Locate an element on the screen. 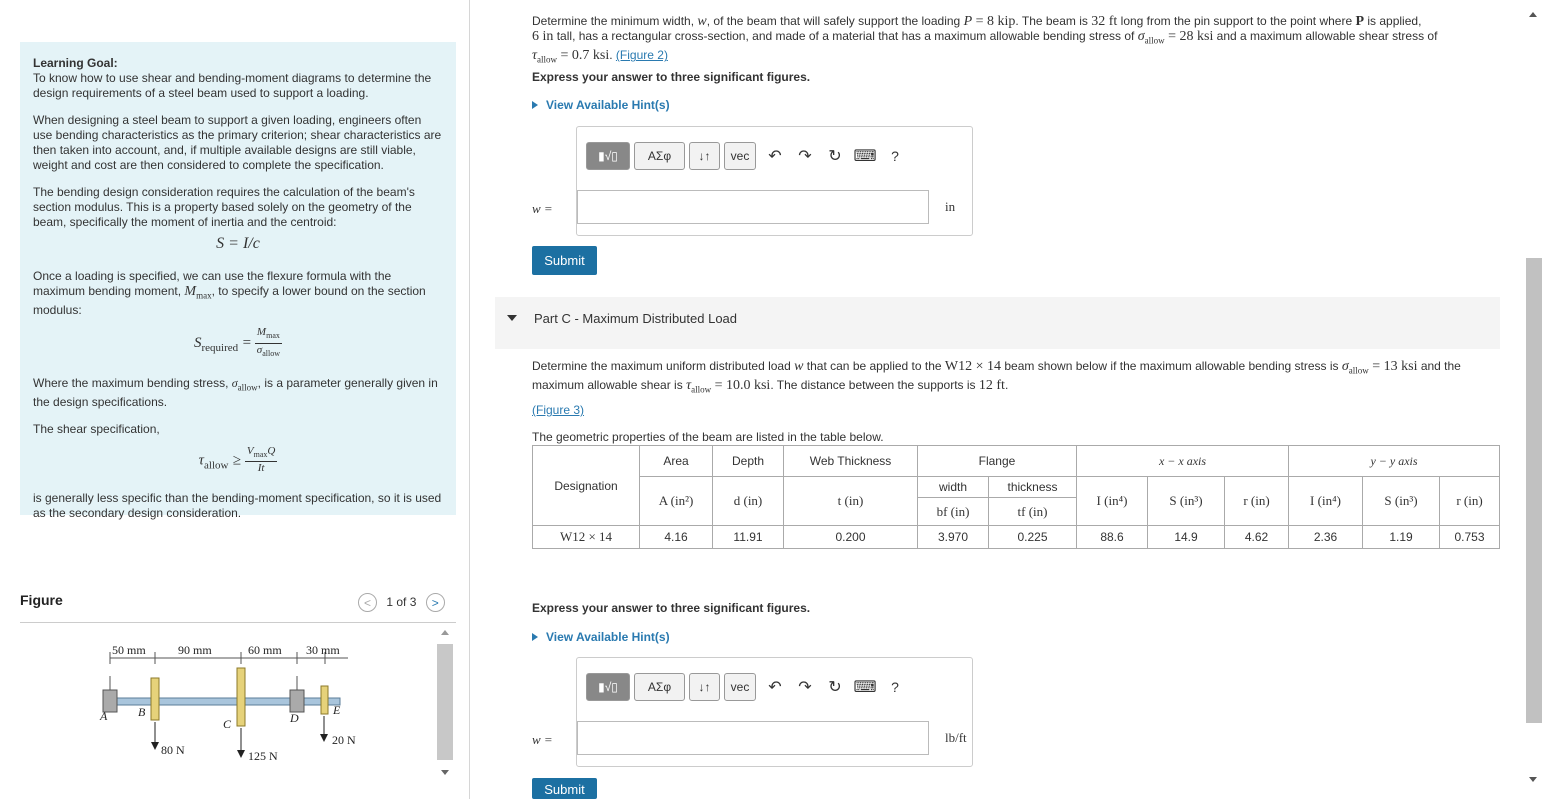 The height and width of the screenshot is (799, 1563). table-header-width: width is located at coordinates (953, 487).